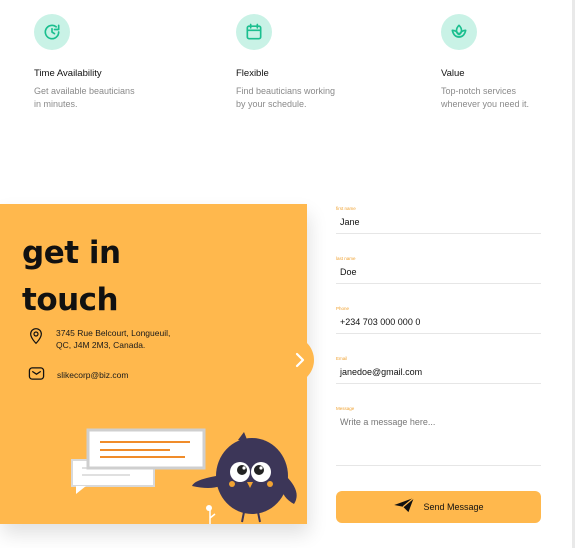 This screenshot has width=575, height=548. What do you see at coordinates (345, 408) in the screenshot?
I see `message-label: Message` at bounding box center [345, 408].